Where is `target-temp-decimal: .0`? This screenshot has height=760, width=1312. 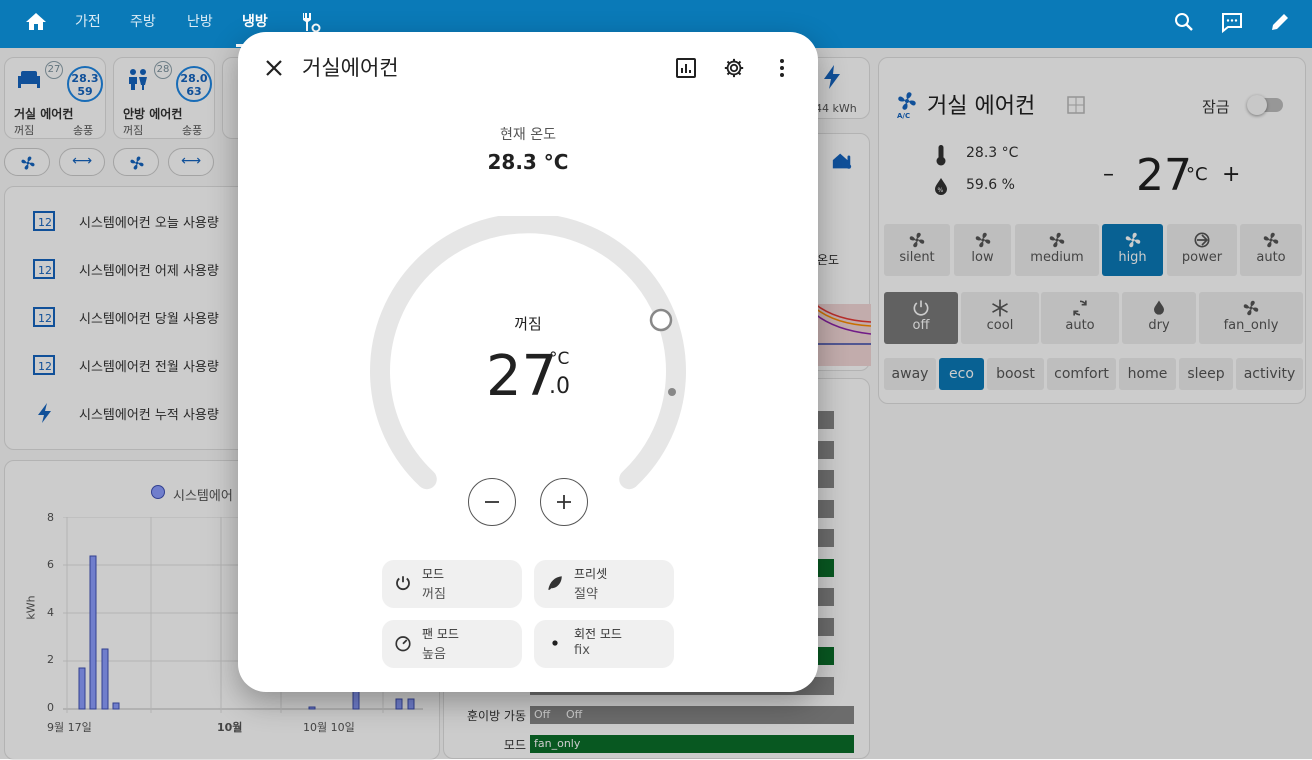
target-temp-decimal: .0 is located at coordinates (559, 386).